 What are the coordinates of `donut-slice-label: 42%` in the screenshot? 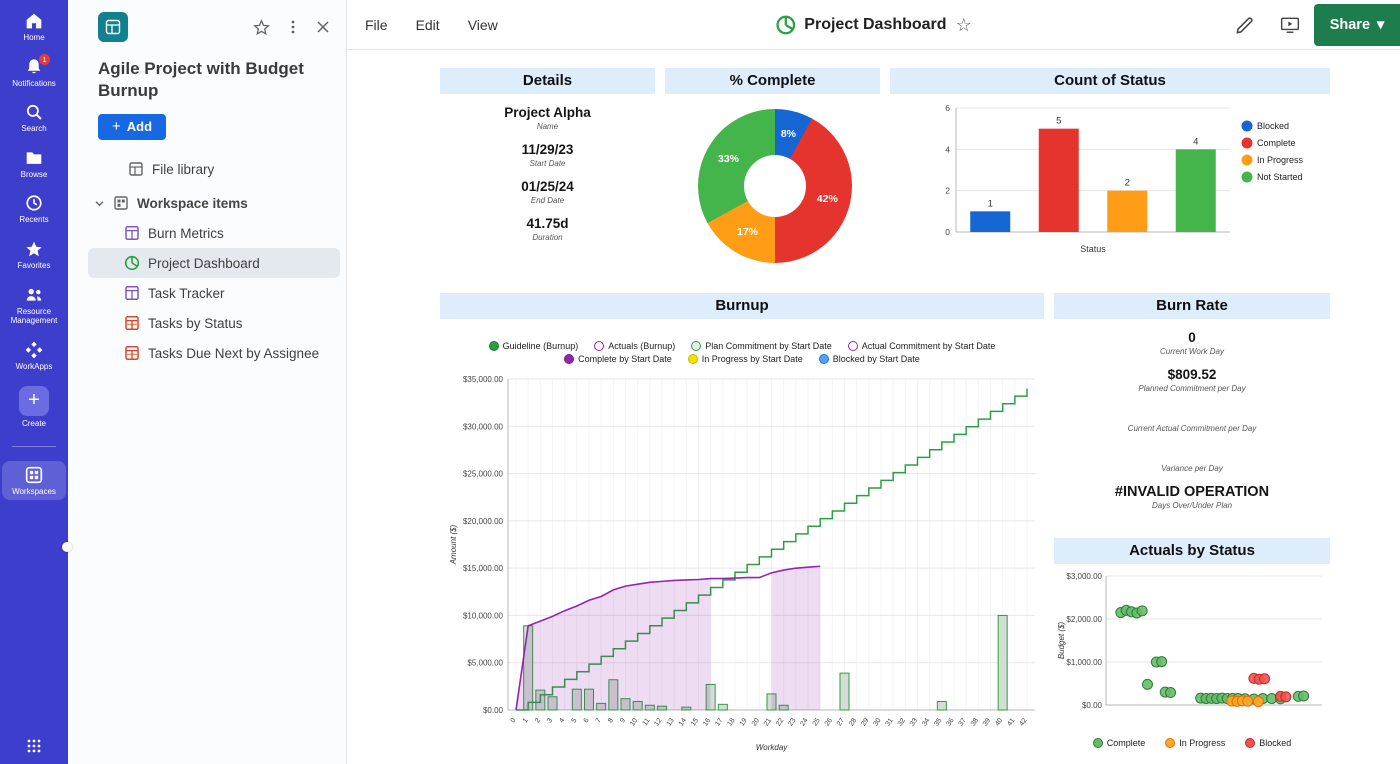 It's located at (827, 199).